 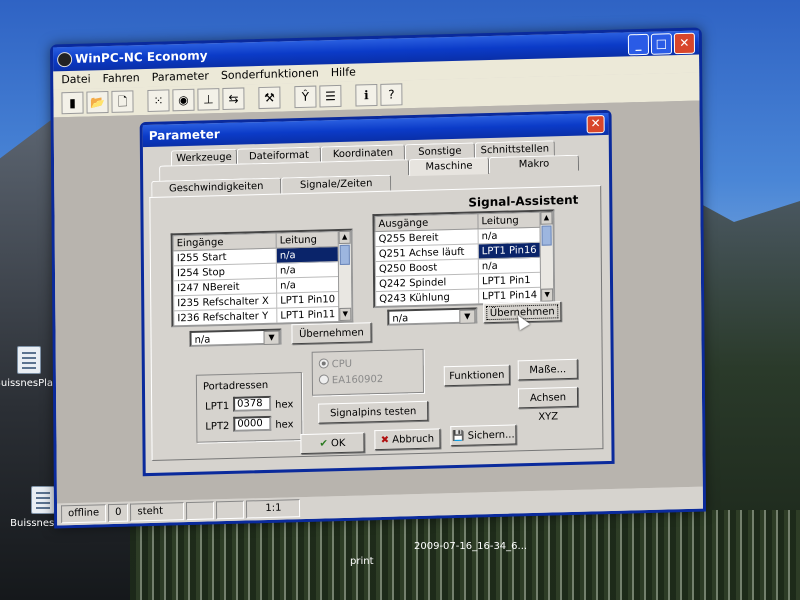 I want to click on port-group-label: Portadressen, so click(x=235, y=386).